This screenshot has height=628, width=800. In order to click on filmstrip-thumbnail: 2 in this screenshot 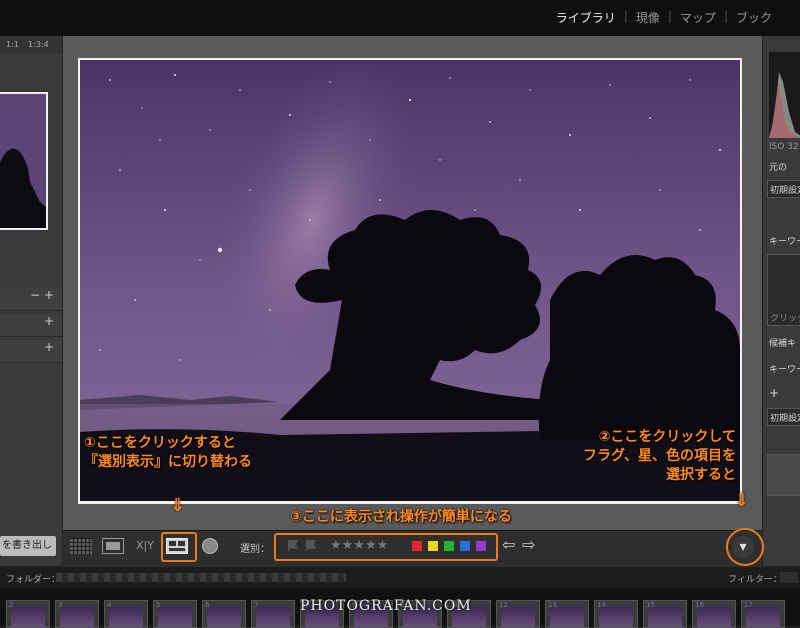, I will do `click(28, 614)`.